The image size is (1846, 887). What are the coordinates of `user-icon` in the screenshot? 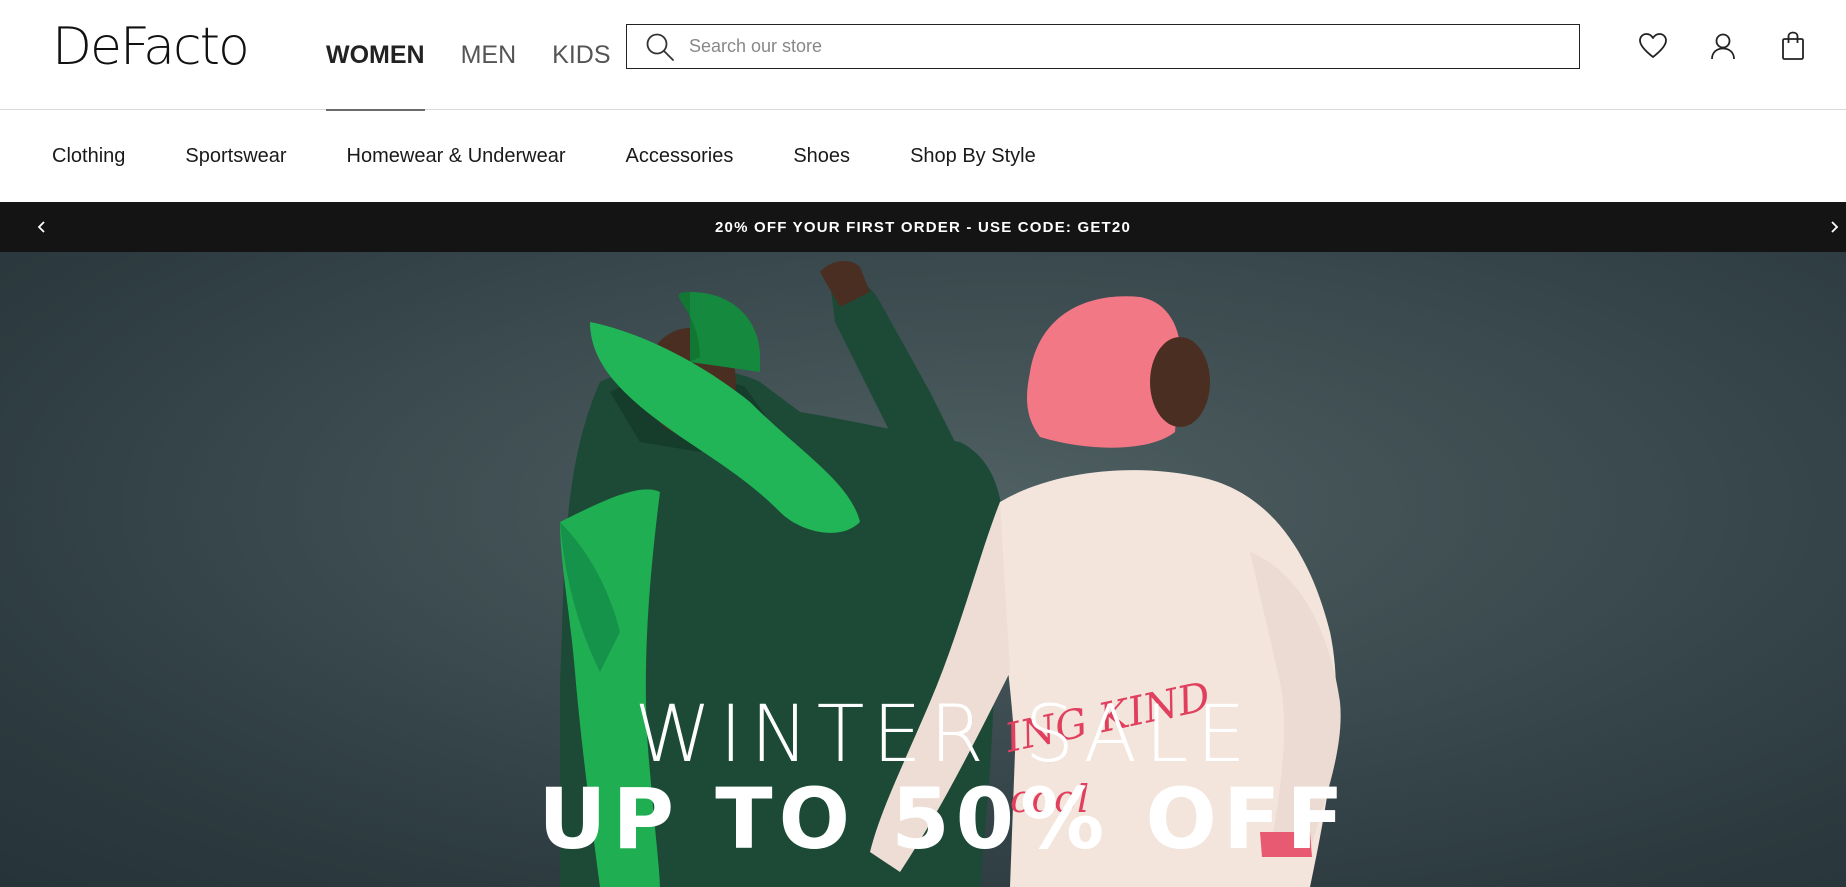 It's located at (1723, 46).